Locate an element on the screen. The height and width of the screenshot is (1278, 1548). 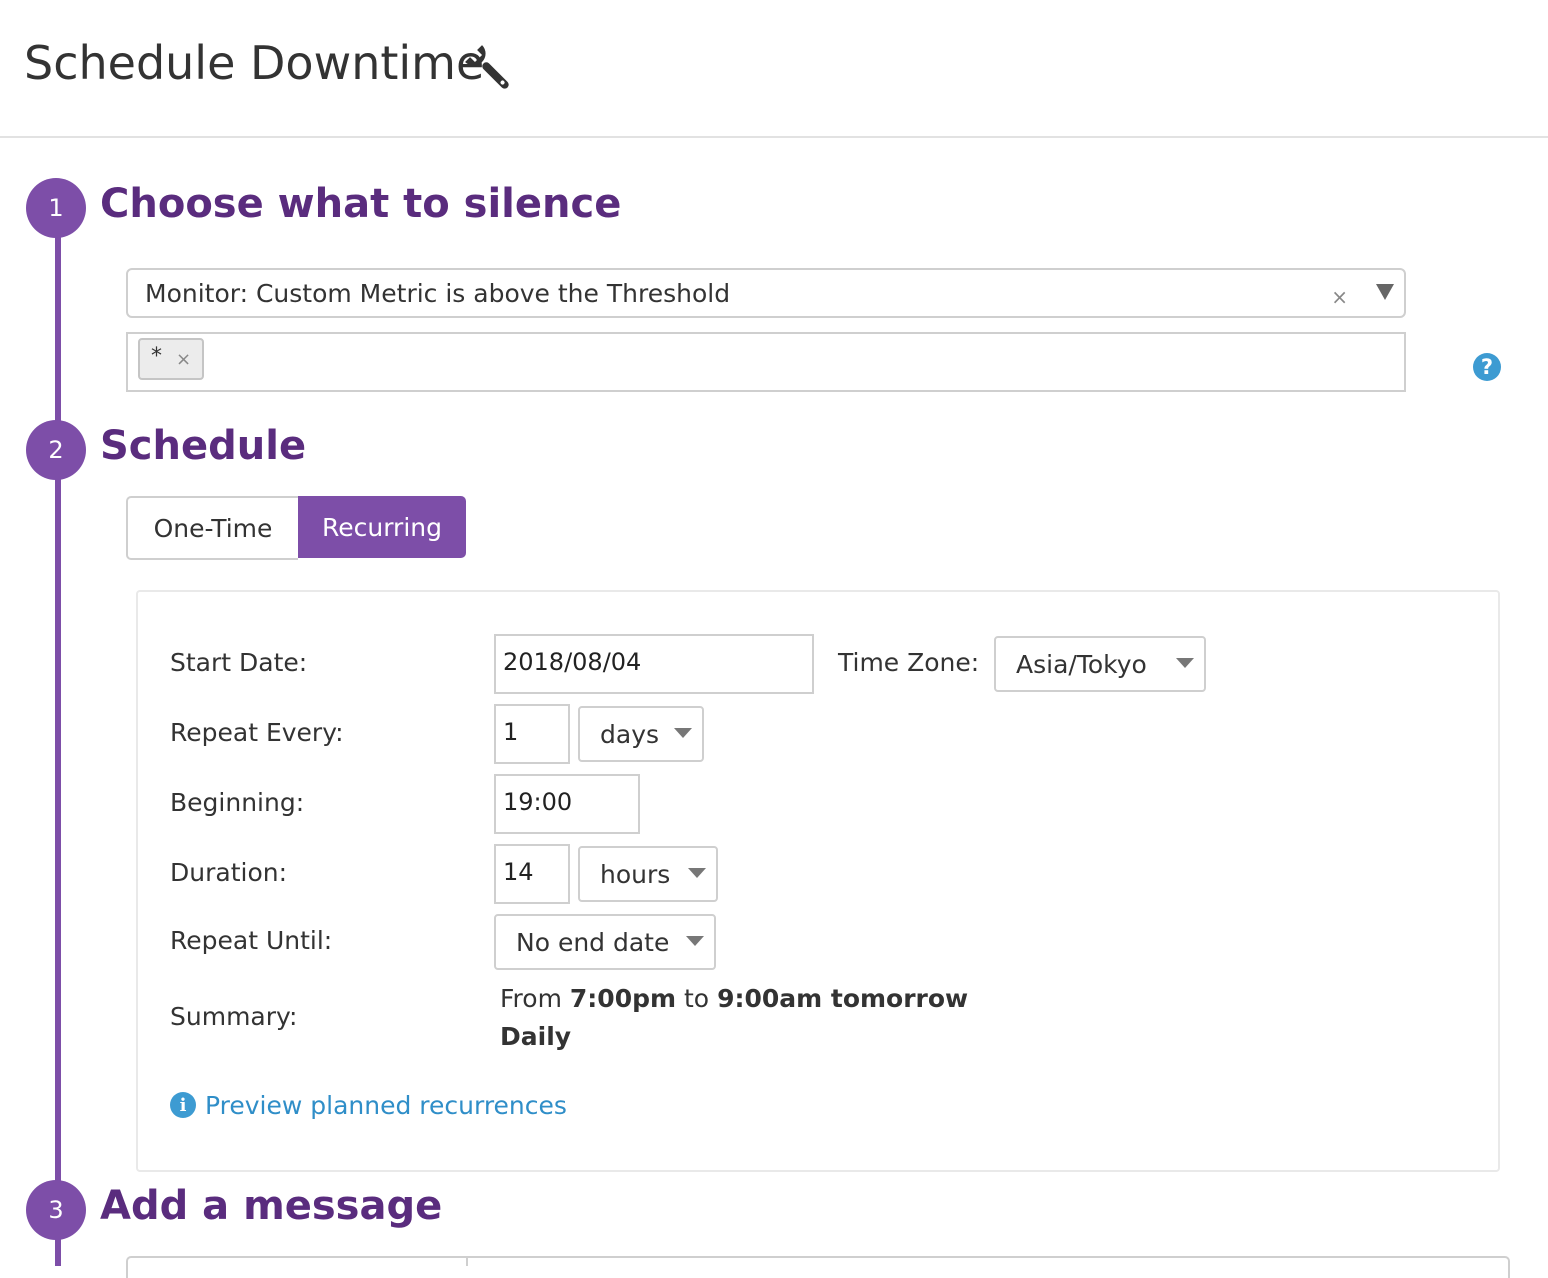
wrench-icon is located at coordinates (487, 67).